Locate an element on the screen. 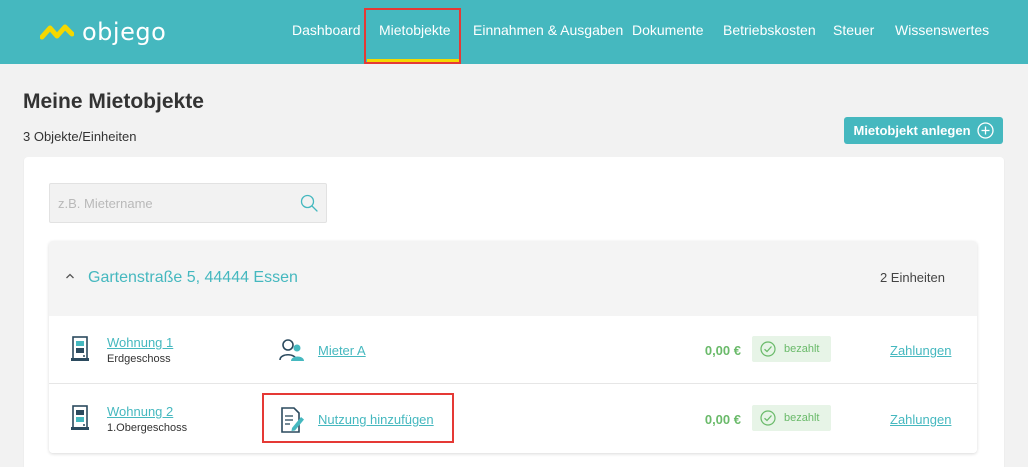 The width and height of the screenshot is (1028, 467). objego-logo: objego is located at coordinates (103, 32).